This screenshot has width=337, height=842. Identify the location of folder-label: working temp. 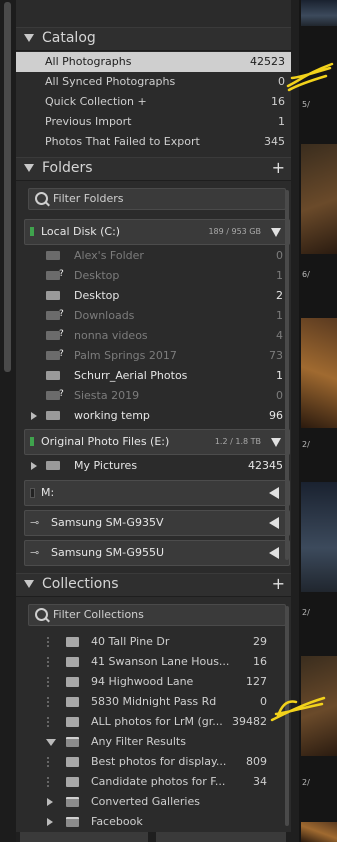
(112, 415).